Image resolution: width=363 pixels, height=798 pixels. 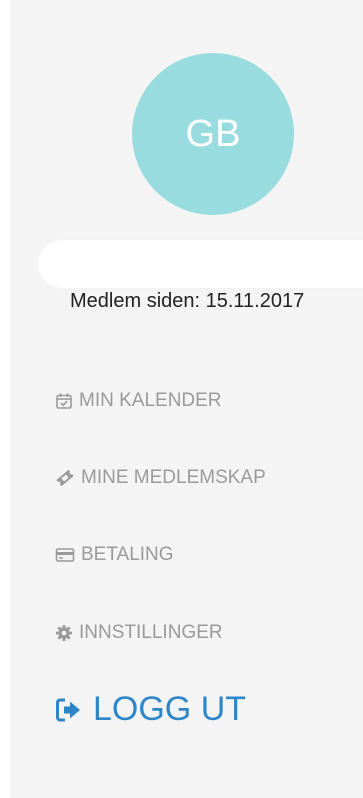 What do you see at coordinates (65, 555) in the screenshot?
I see `credit-card-icon` at bounding box center [65, 555].